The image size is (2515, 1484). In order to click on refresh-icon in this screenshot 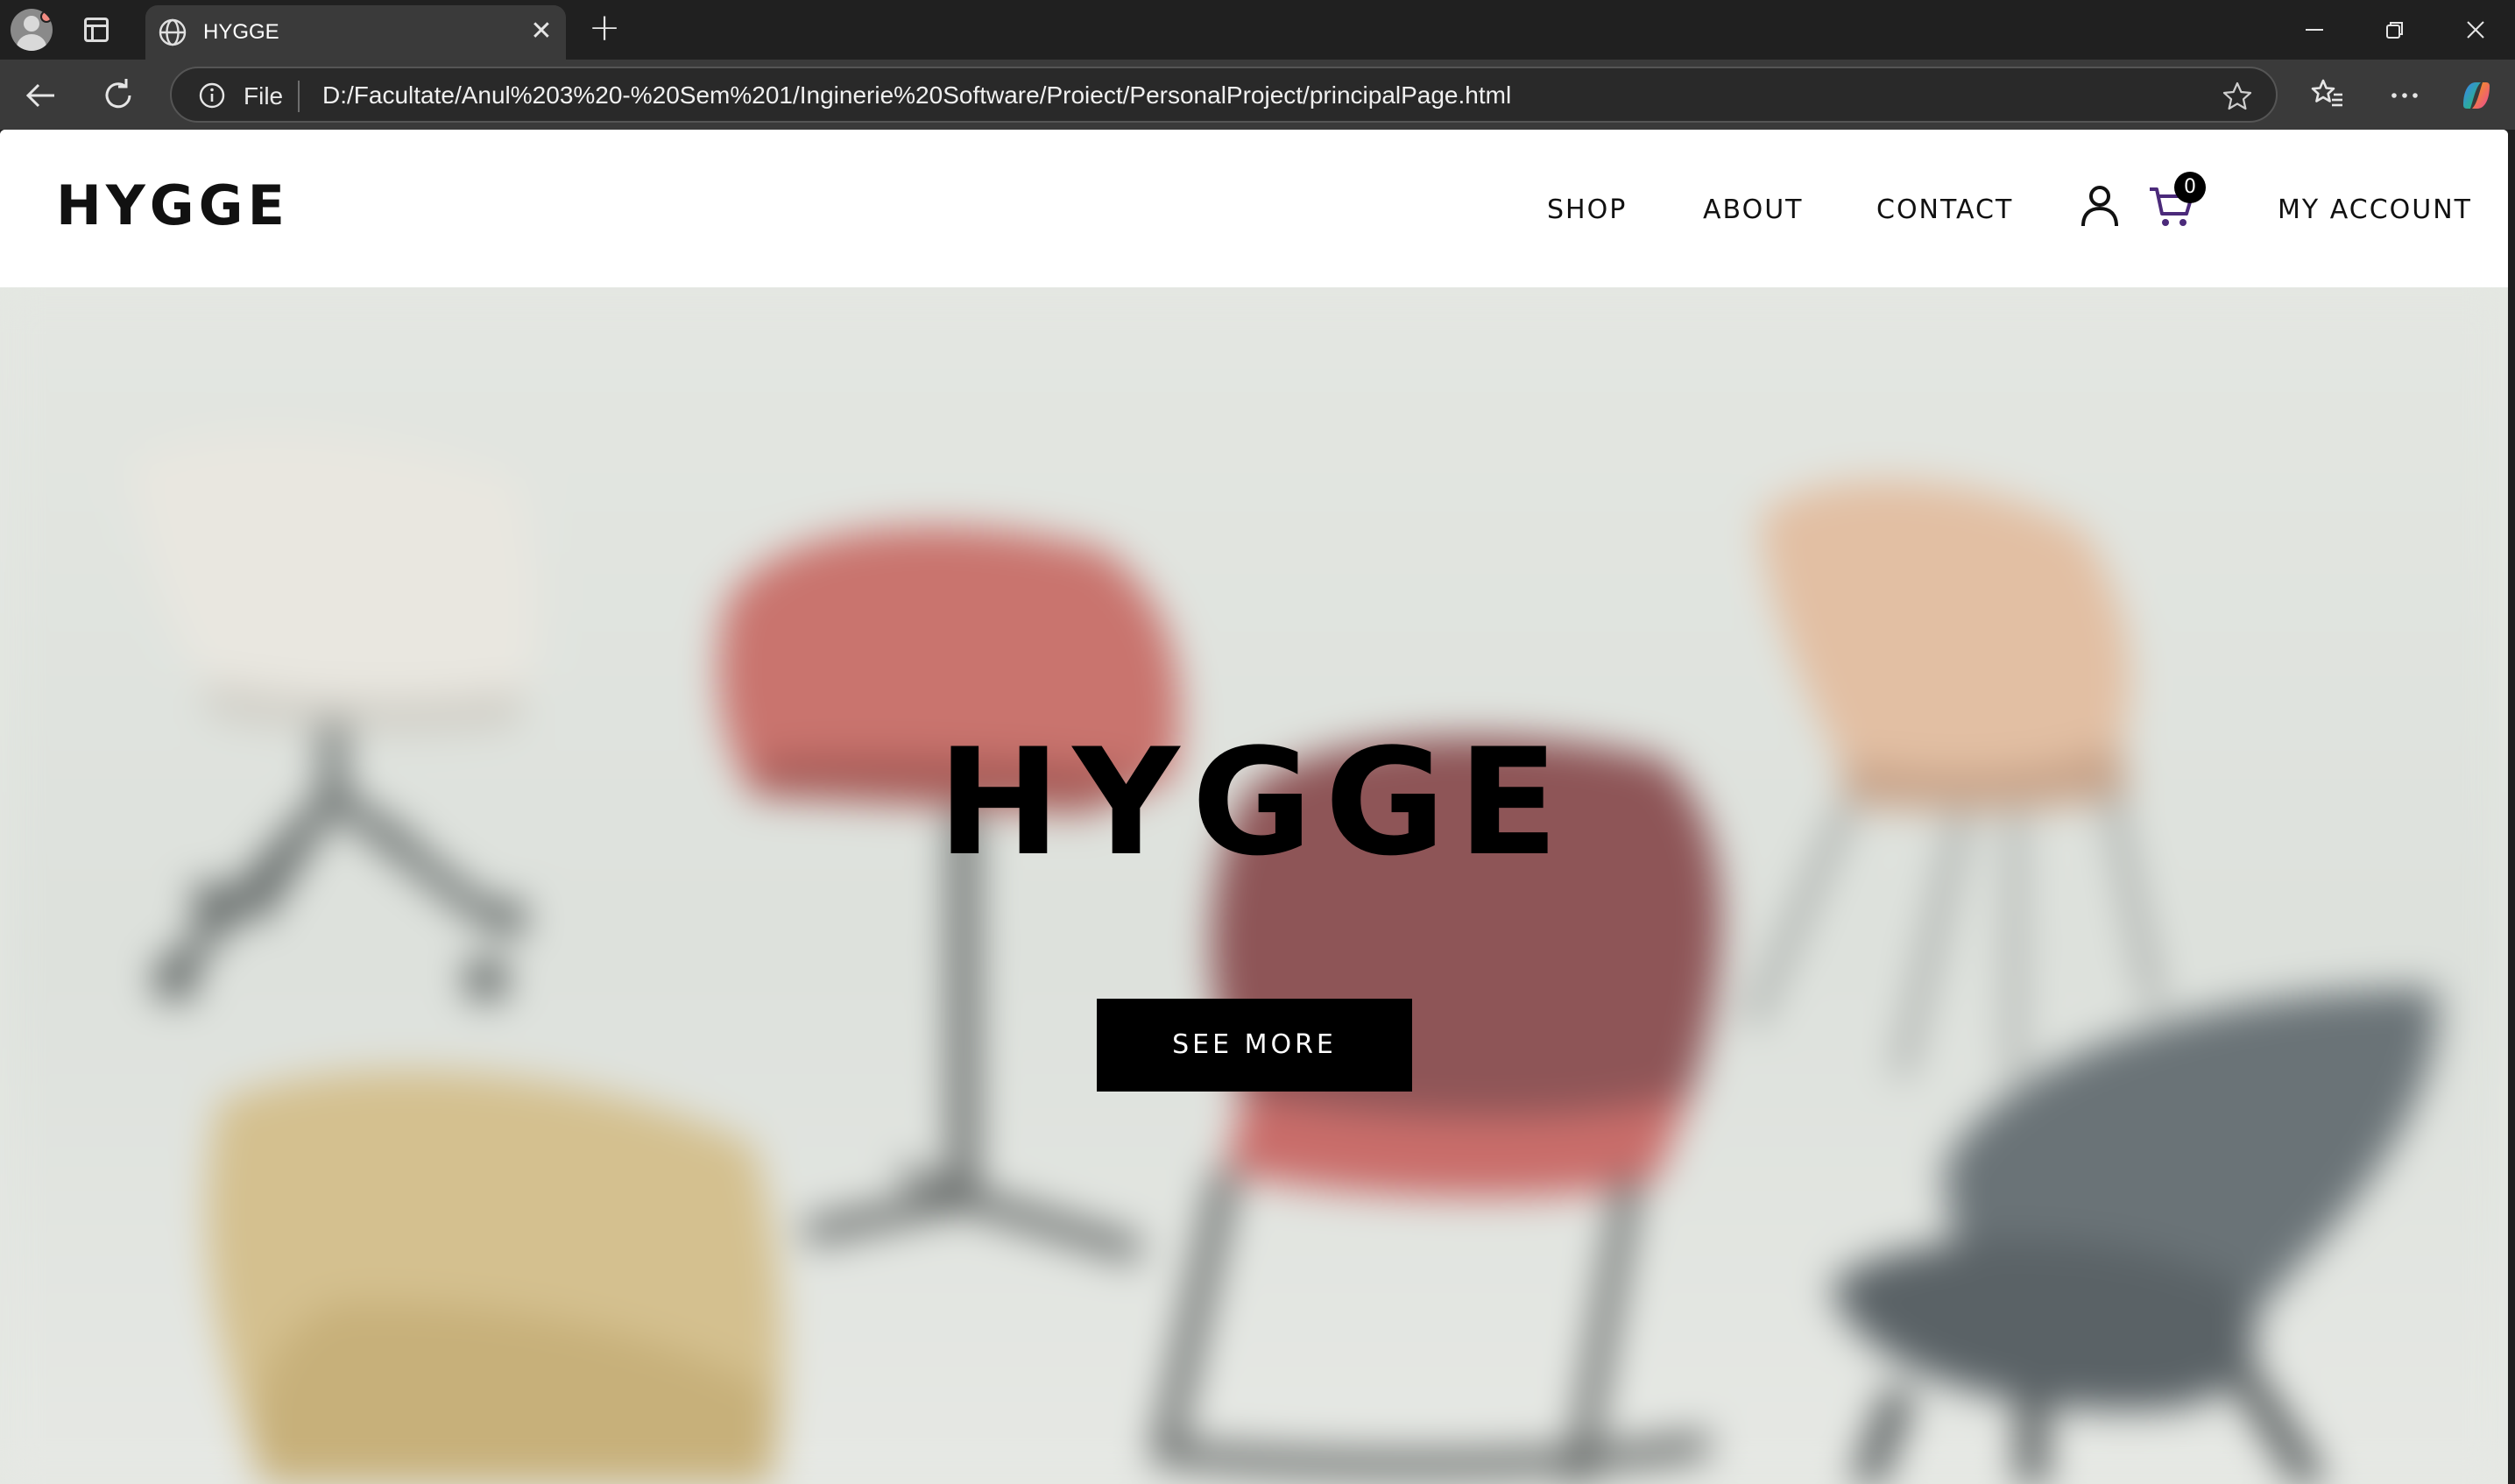, I will do `click(118, 95)`.